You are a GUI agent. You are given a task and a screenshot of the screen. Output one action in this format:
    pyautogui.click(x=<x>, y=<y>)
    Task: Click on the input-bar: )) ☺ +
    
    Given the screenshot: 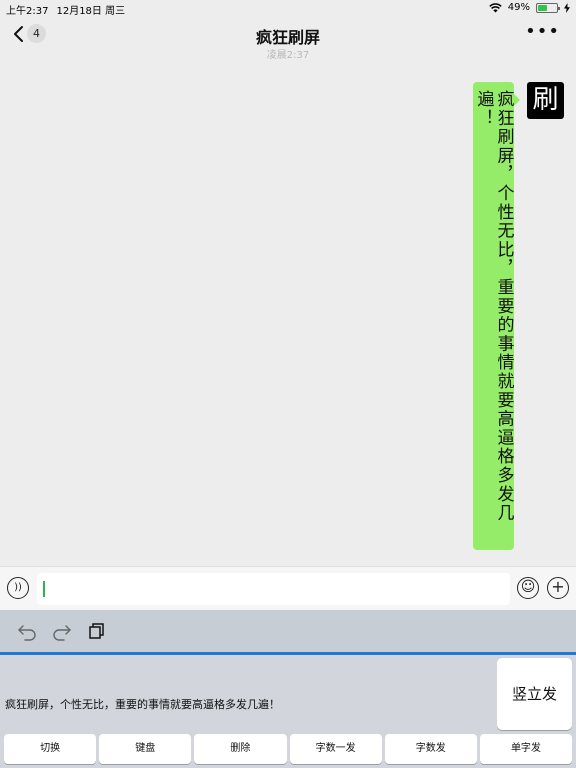 What is the action you would take?
    pyautogui.click(x=288, y=588)
    